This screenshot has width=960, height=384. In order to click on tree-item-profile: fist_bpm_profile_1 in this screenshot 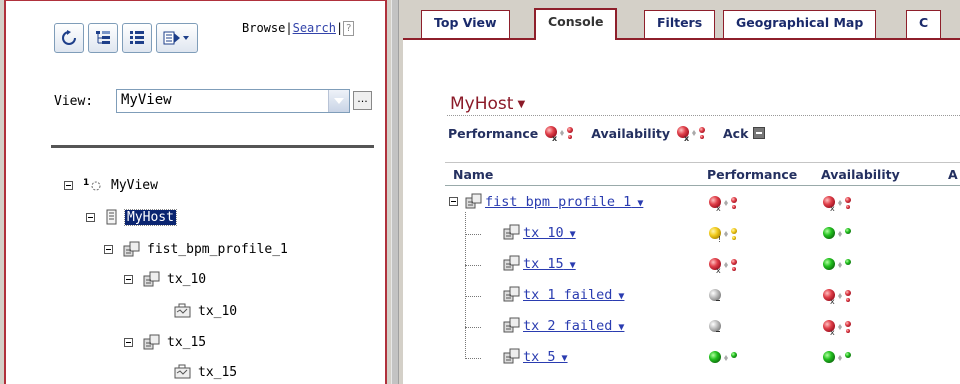, I will do `click(196, 249)`.